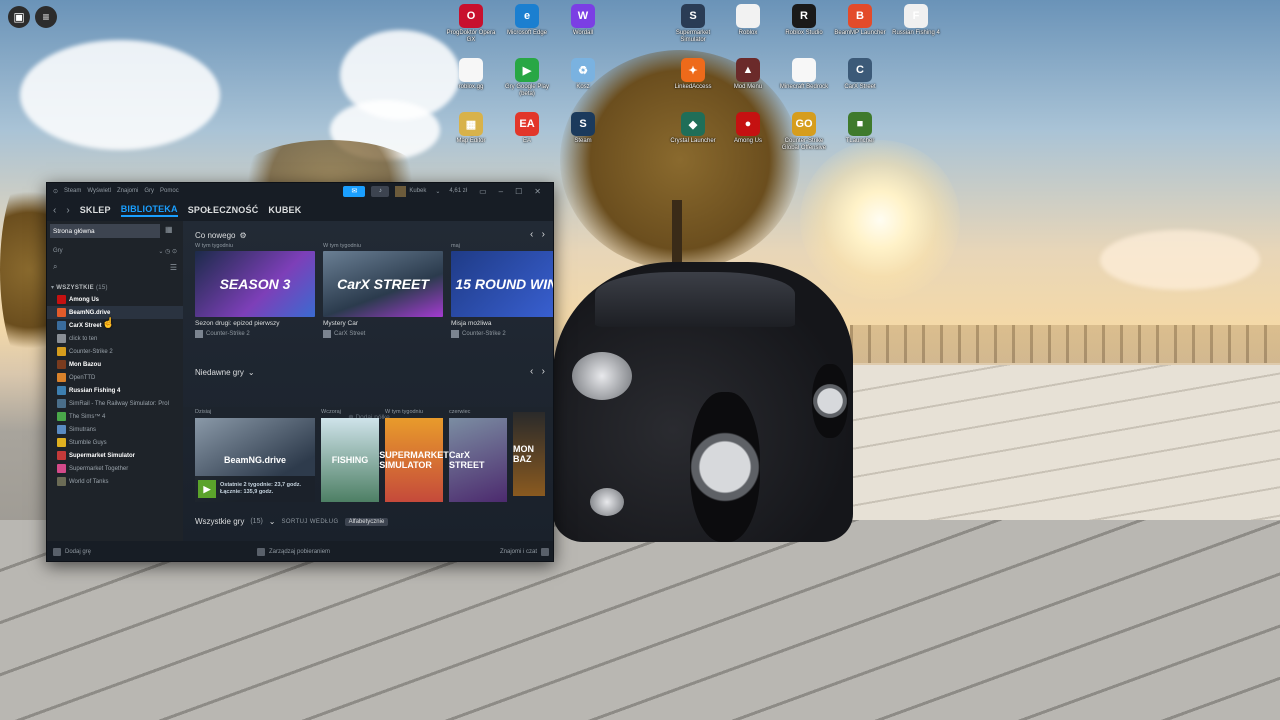  What do you see at coordinates (115, 338) in the screenshot?
I see `game-list-item: click to ten` at bounding box center [115, 338].